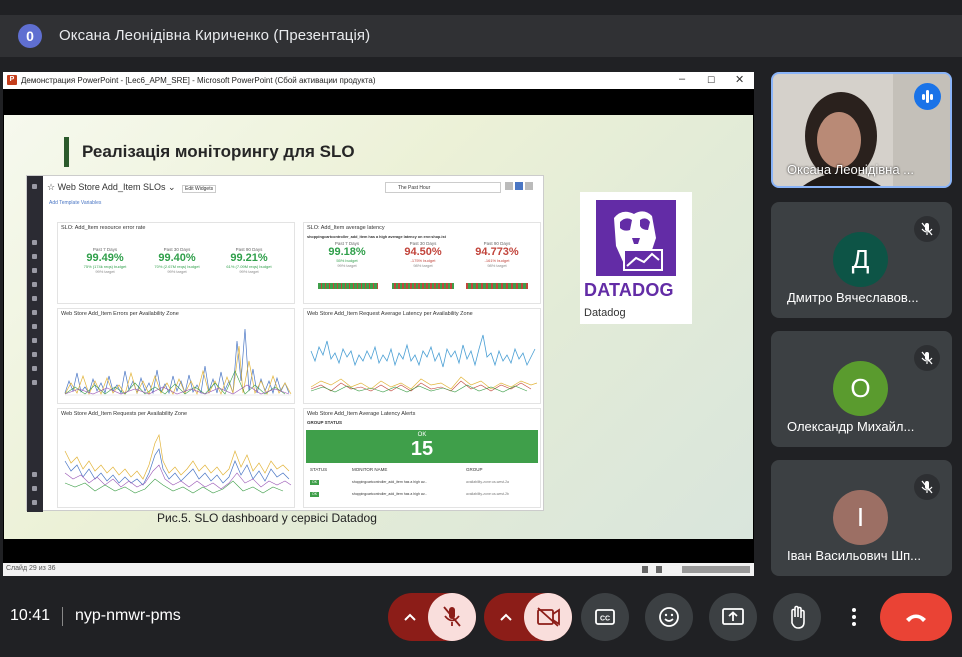 Image resolution: width=962 pixels, height=657 pixels. I want to click on avatar: Д, so click(860, 259).